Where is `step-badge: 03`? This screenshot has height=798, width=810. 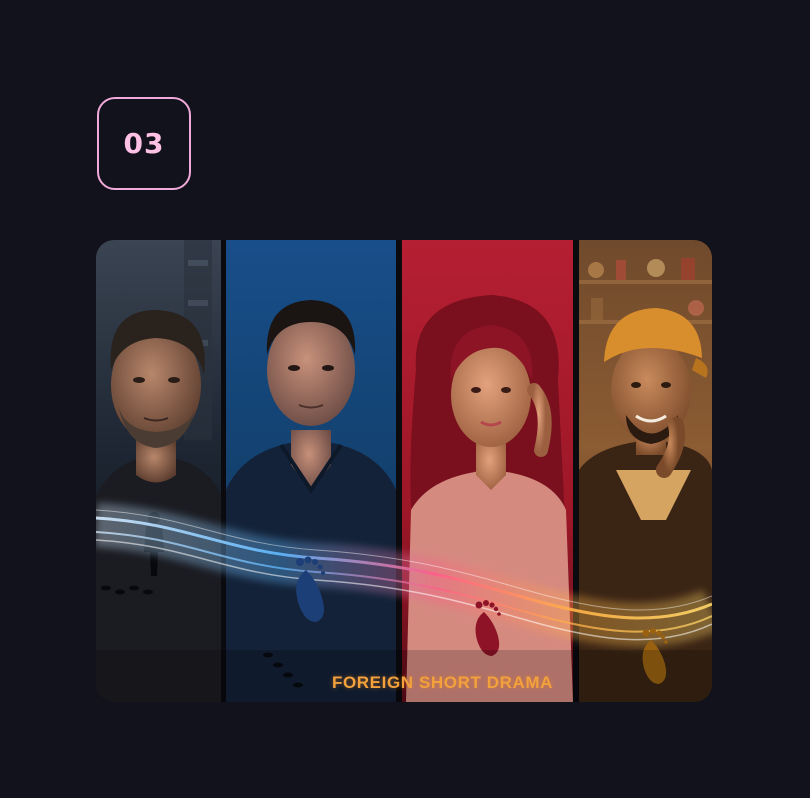
step-badge: 03 is located at coordinates (144, 143).